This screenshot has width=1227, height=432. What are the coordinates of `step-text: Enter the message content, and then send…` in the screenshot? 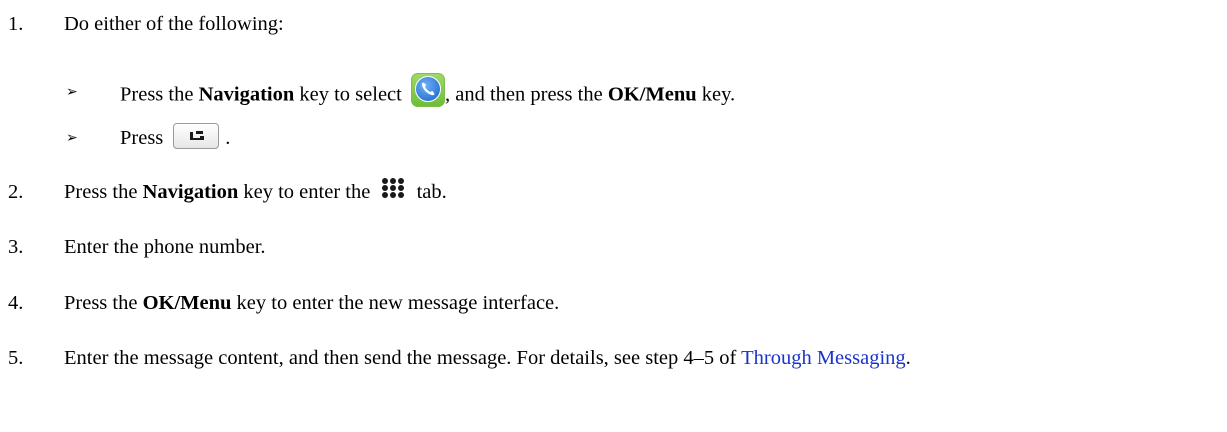 It's located at (487, 358).